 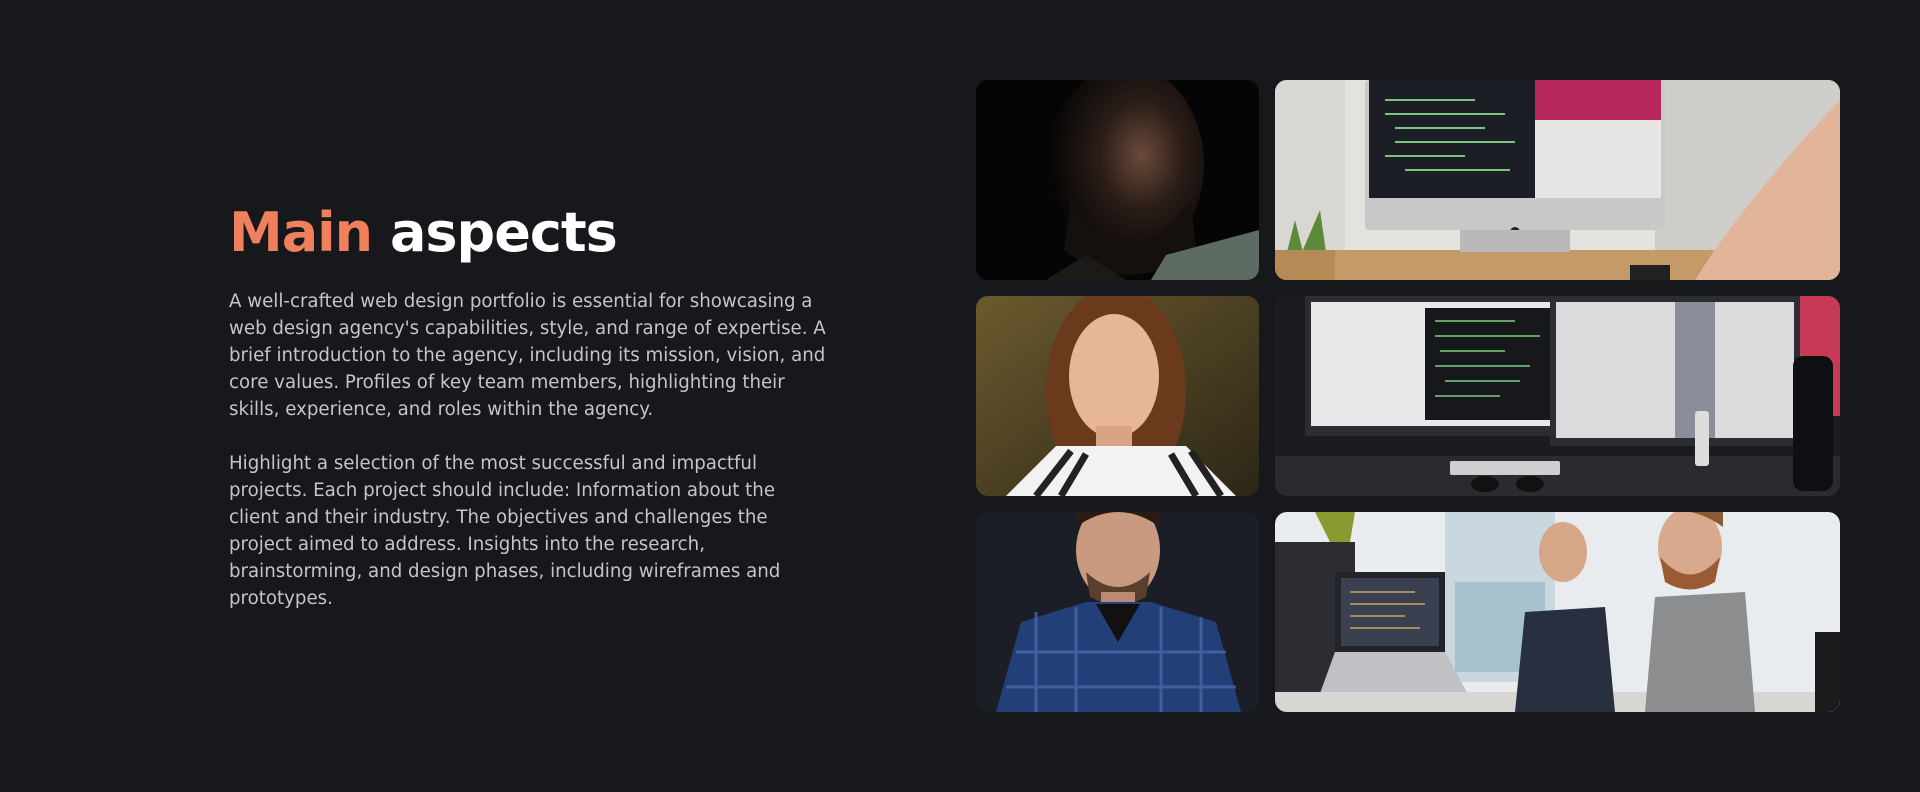 I want to click on section-title: Main aspects, so click(x=529, y=233).